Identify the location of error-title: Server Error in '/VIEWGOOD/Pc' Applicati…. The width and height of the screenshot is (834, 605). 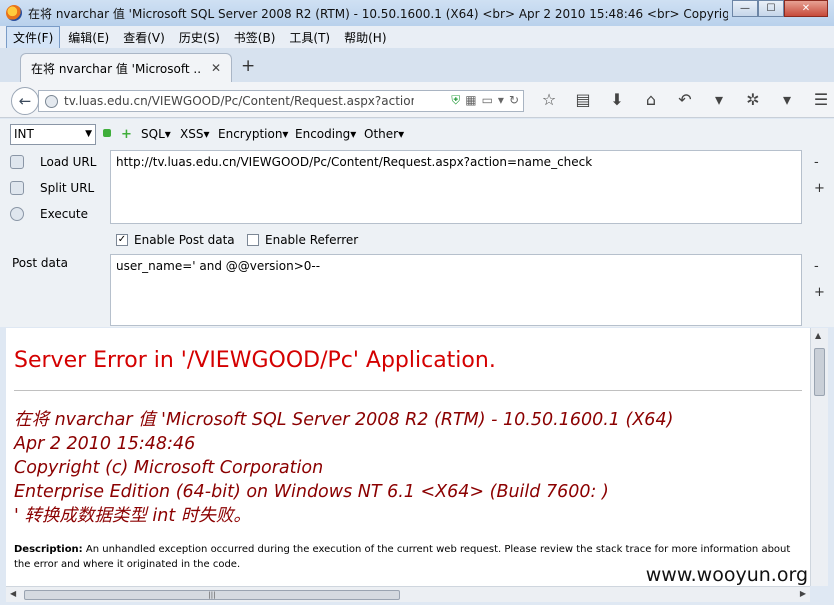
(255, 360).